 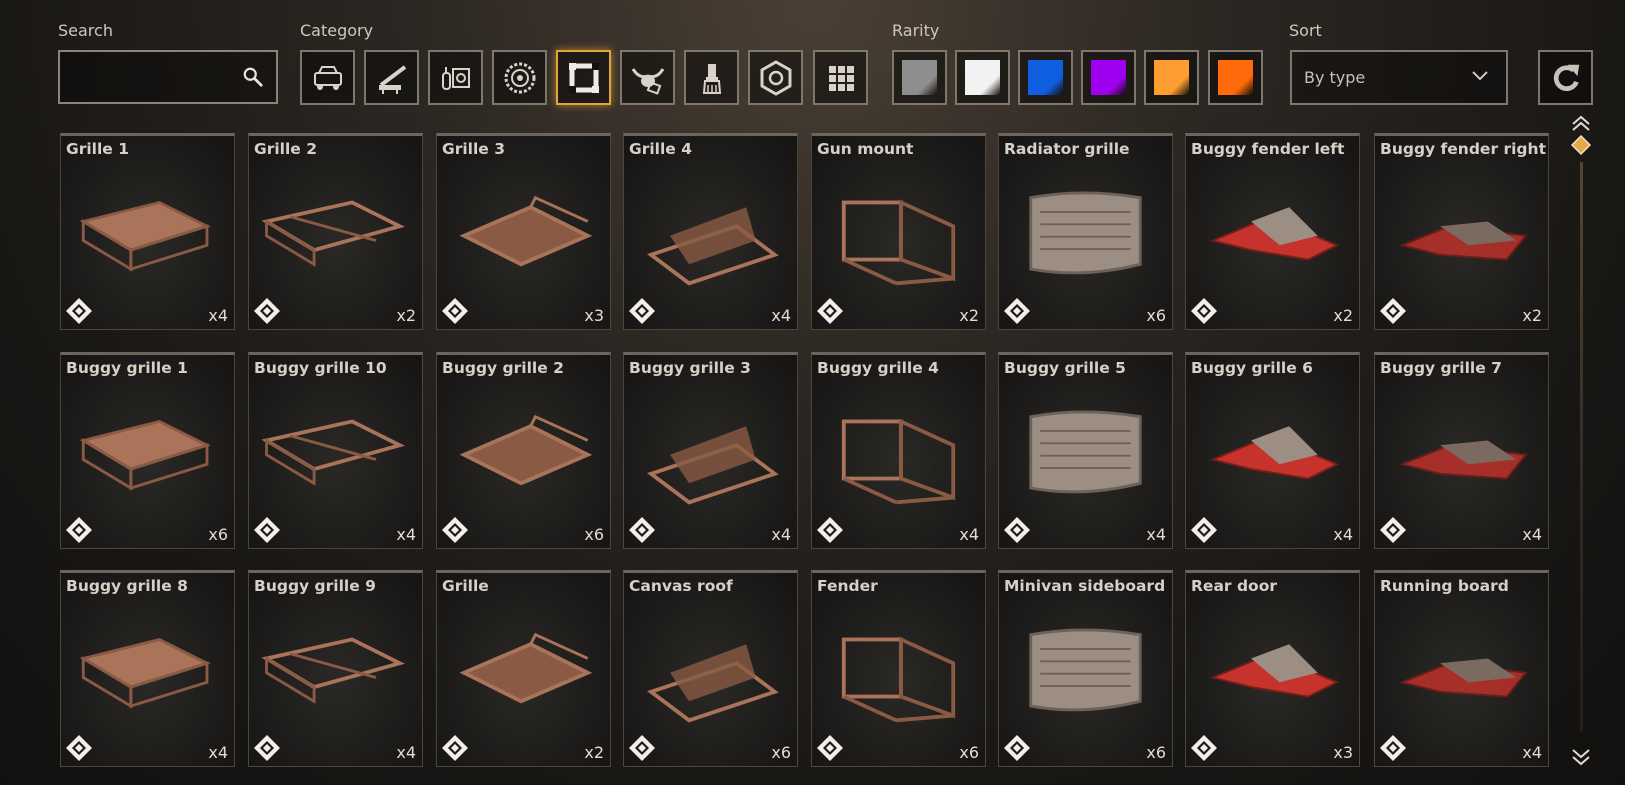 I want to click on rarity-filter-common, so click(x=919, y=77).